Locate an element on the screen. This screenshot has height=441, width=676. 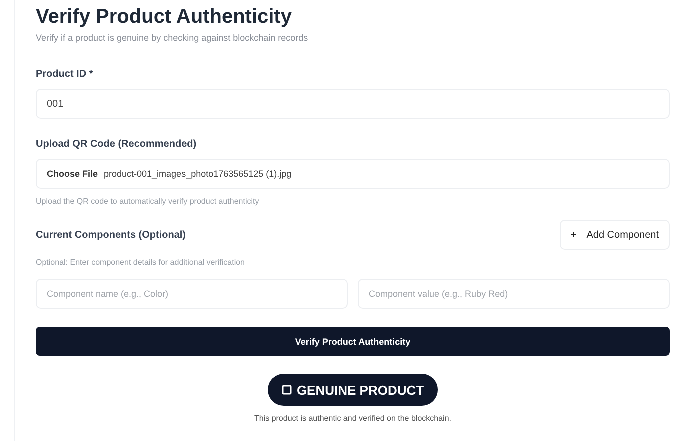
choose-file-button: Choose File is located at coordinates (72, 174).